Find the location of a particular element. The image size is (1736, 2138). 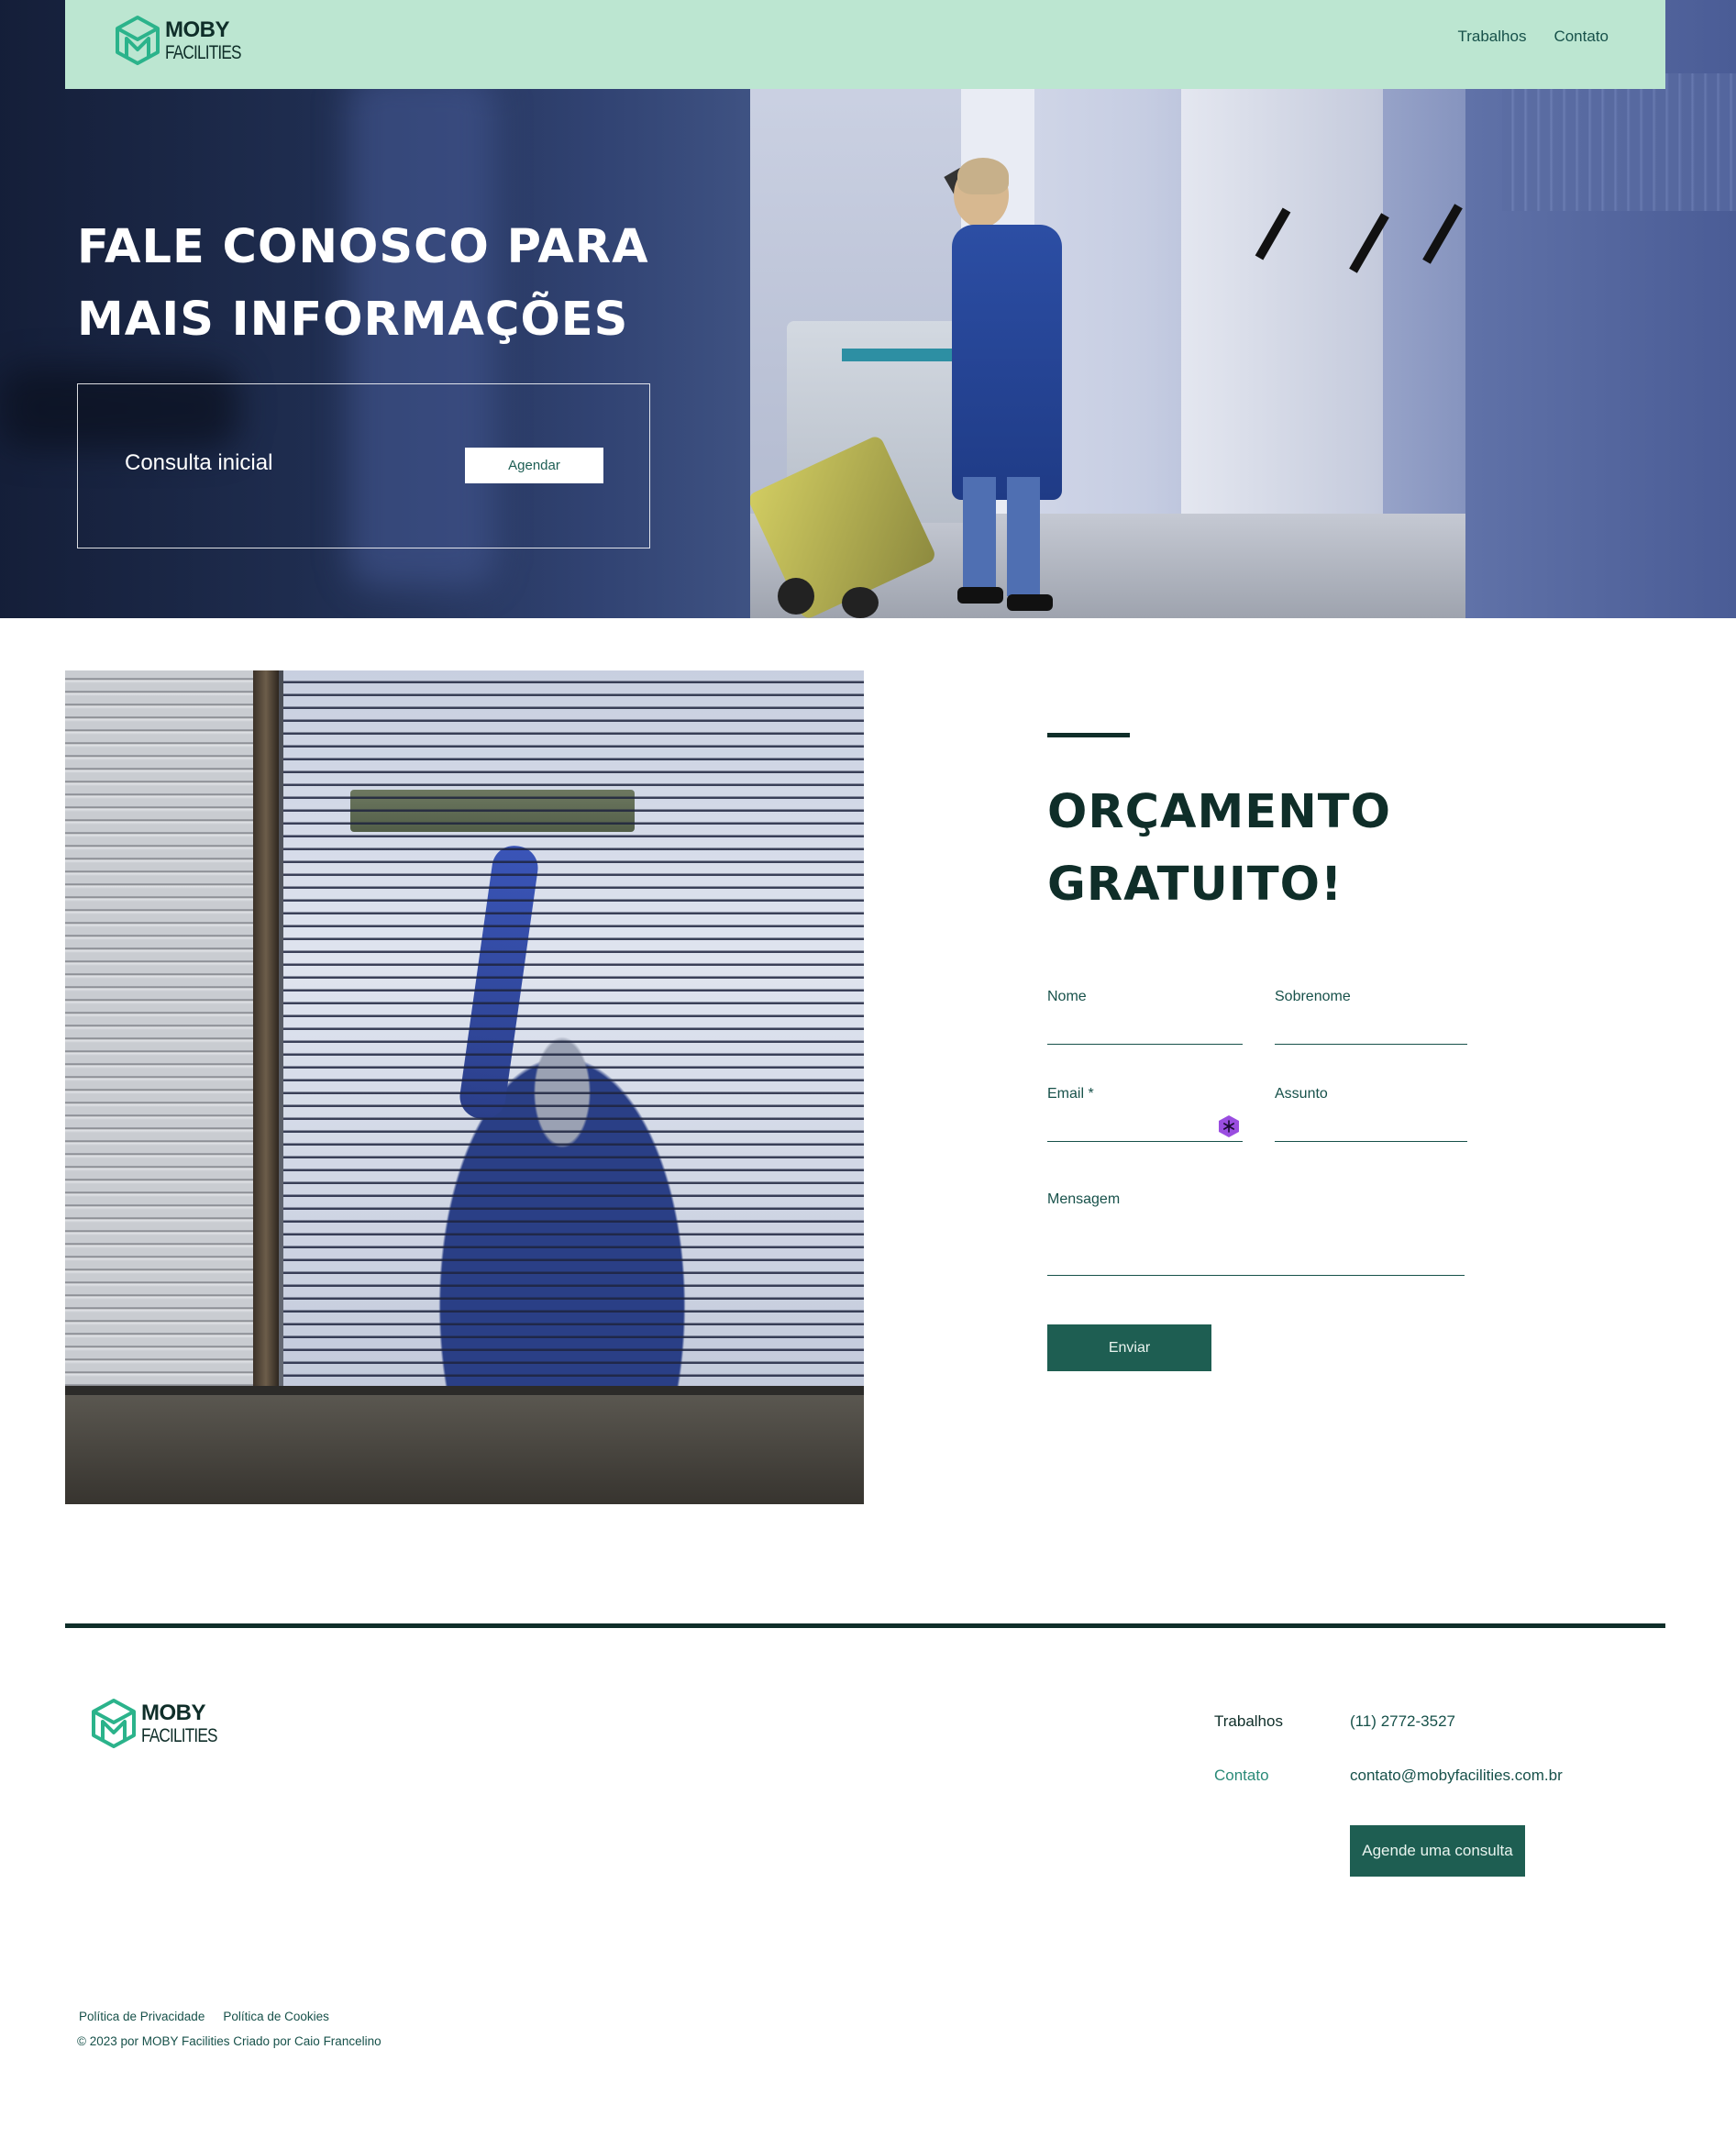

nav-item-contato: Contato is located at coordinates (1581, 37).